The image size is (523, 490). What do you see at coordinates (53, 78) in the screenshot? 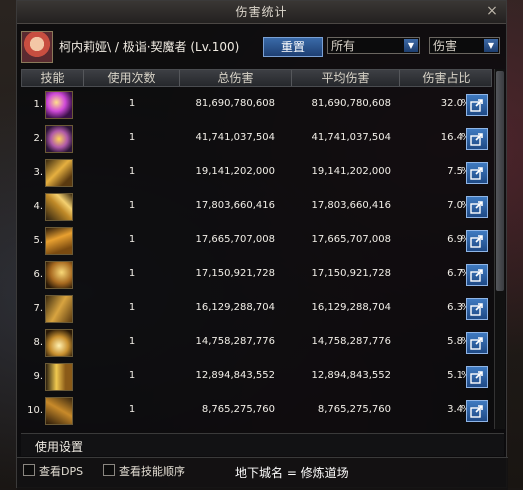
I see `column-header-skill: 技能` at bounding box center [53, 78].